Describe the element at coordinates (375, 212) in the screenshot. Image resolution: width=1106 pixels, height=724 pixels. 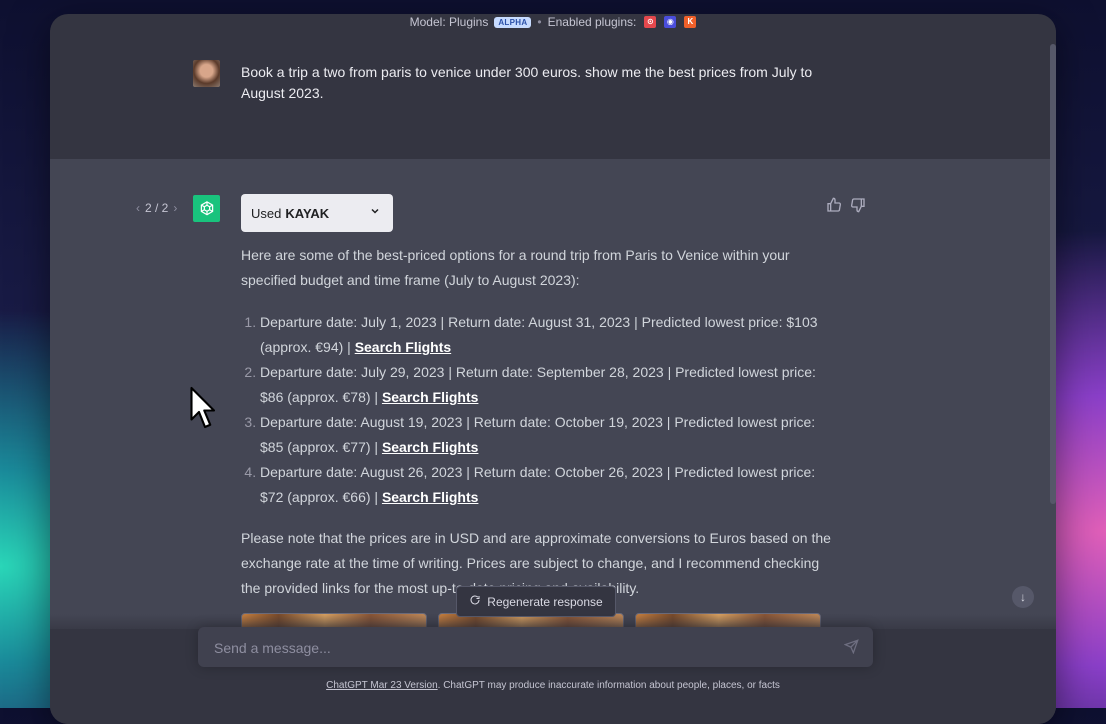
I see `chevron-down-icon` at that location.